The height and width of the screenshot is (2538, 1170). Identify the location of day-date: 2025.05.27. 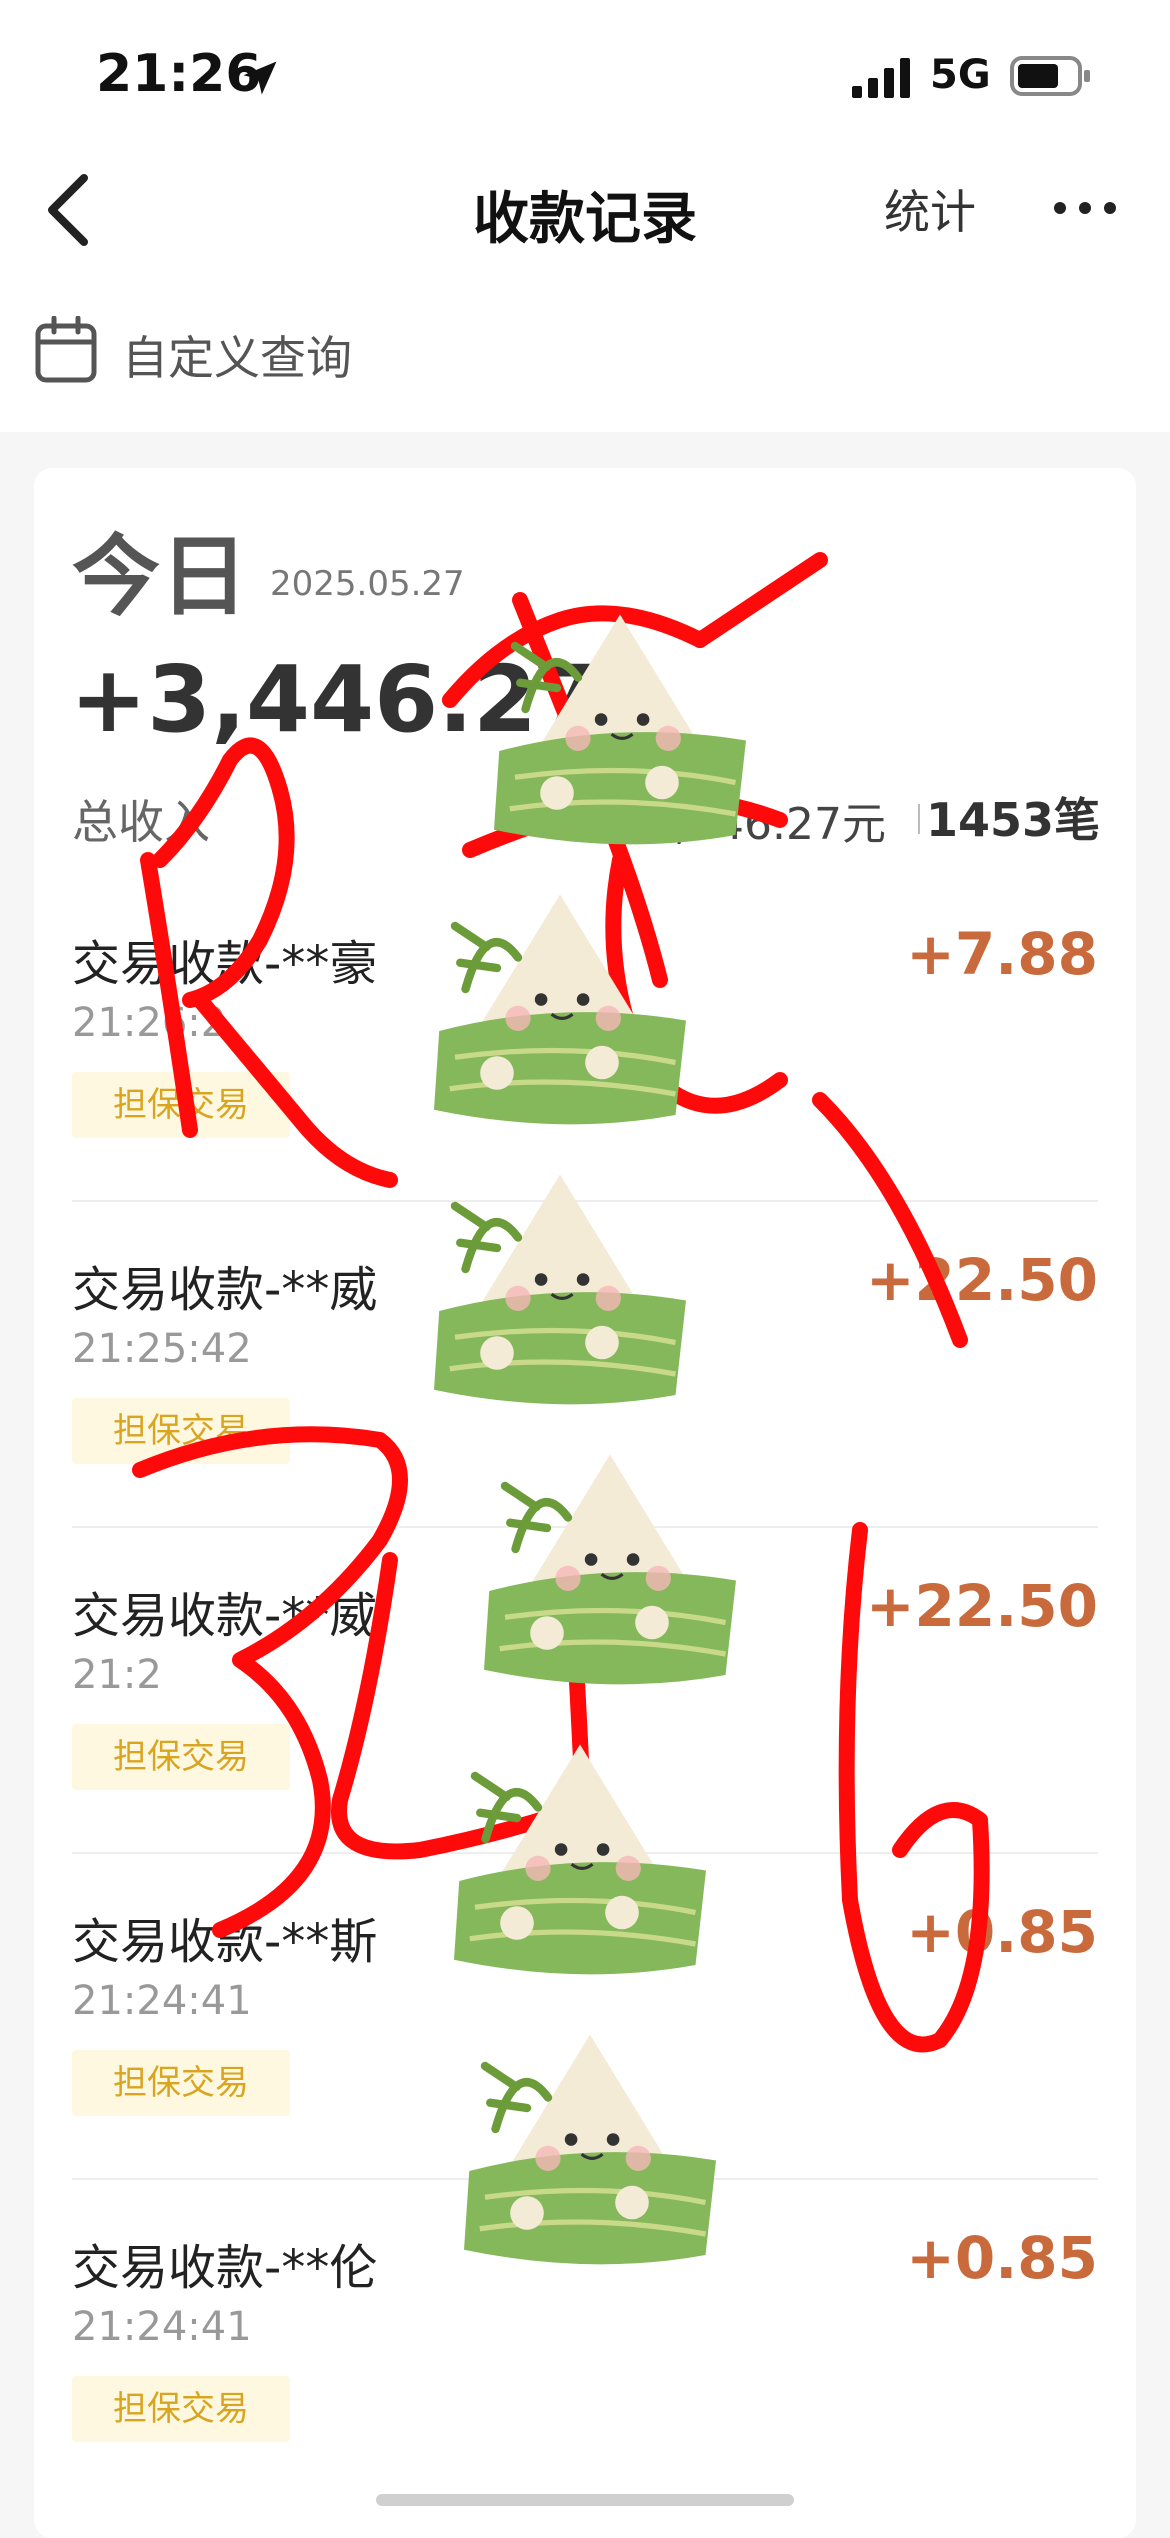
(367, 584).